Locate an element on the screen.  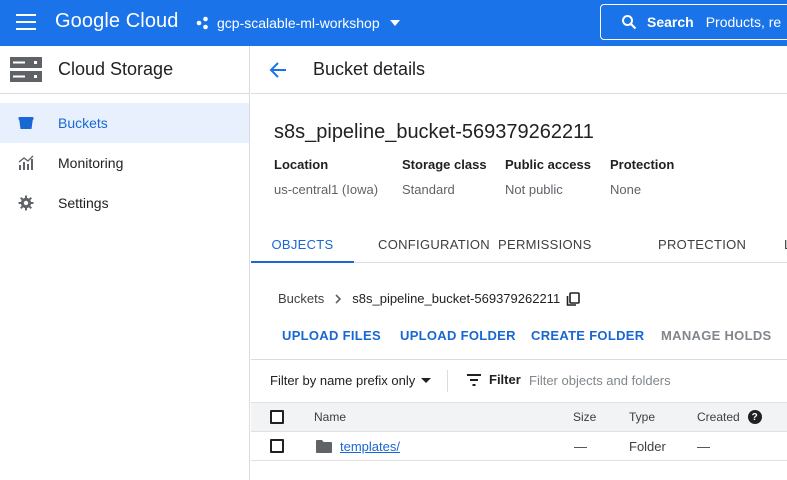
header-checkbox-cell is located at coordinates (277, 417).